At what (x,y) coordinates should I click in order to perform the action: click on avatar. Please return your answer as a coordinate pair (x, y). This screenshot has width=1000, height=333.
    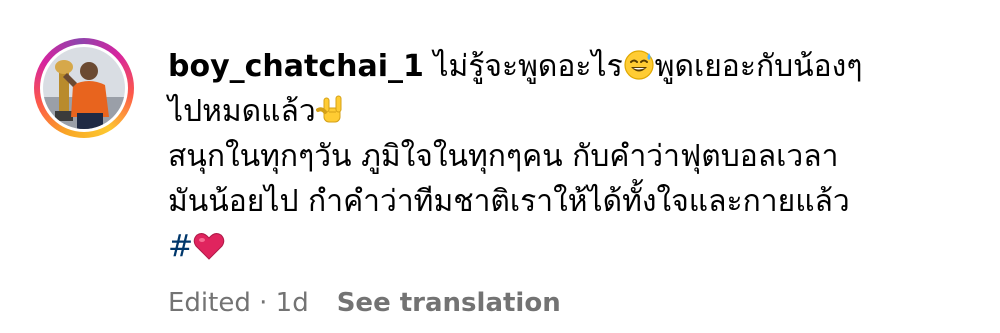
    Looking at the image, I should click on (84, 88).